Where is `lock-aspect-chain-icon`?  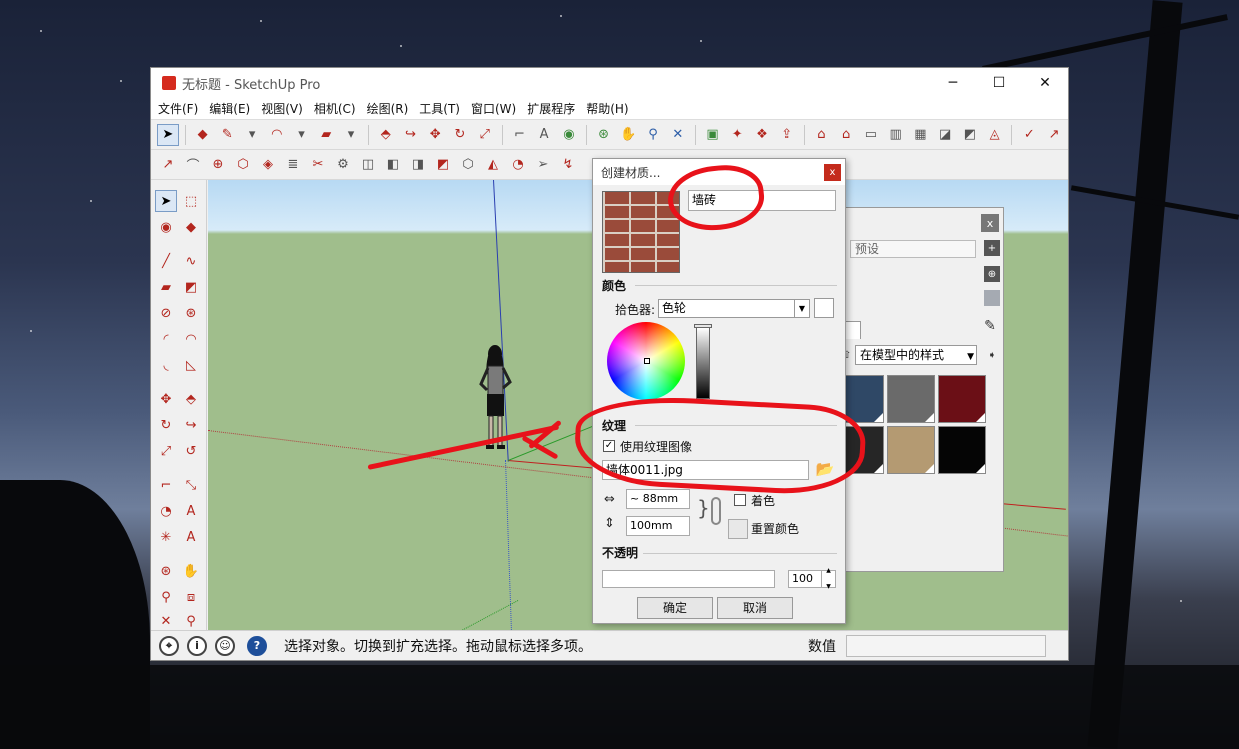
lock-aspect-chain-icon is located at coordinates (716, 511).